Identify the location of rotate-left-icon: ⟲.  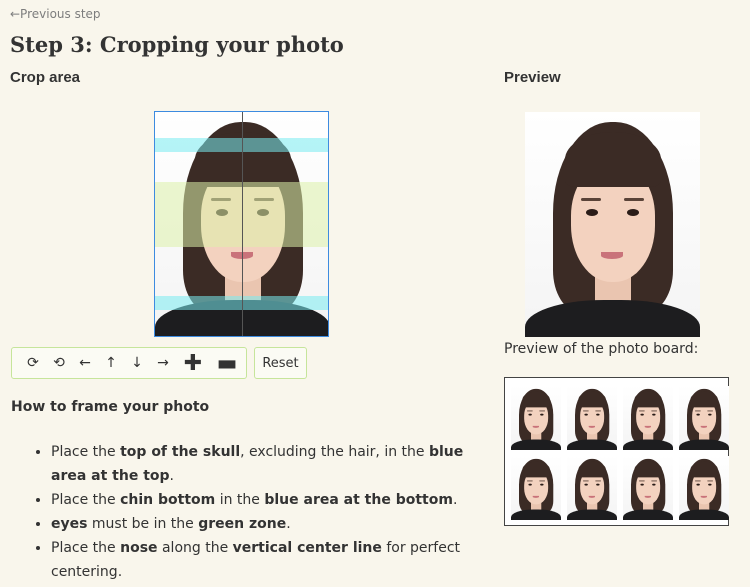
(59, 363).